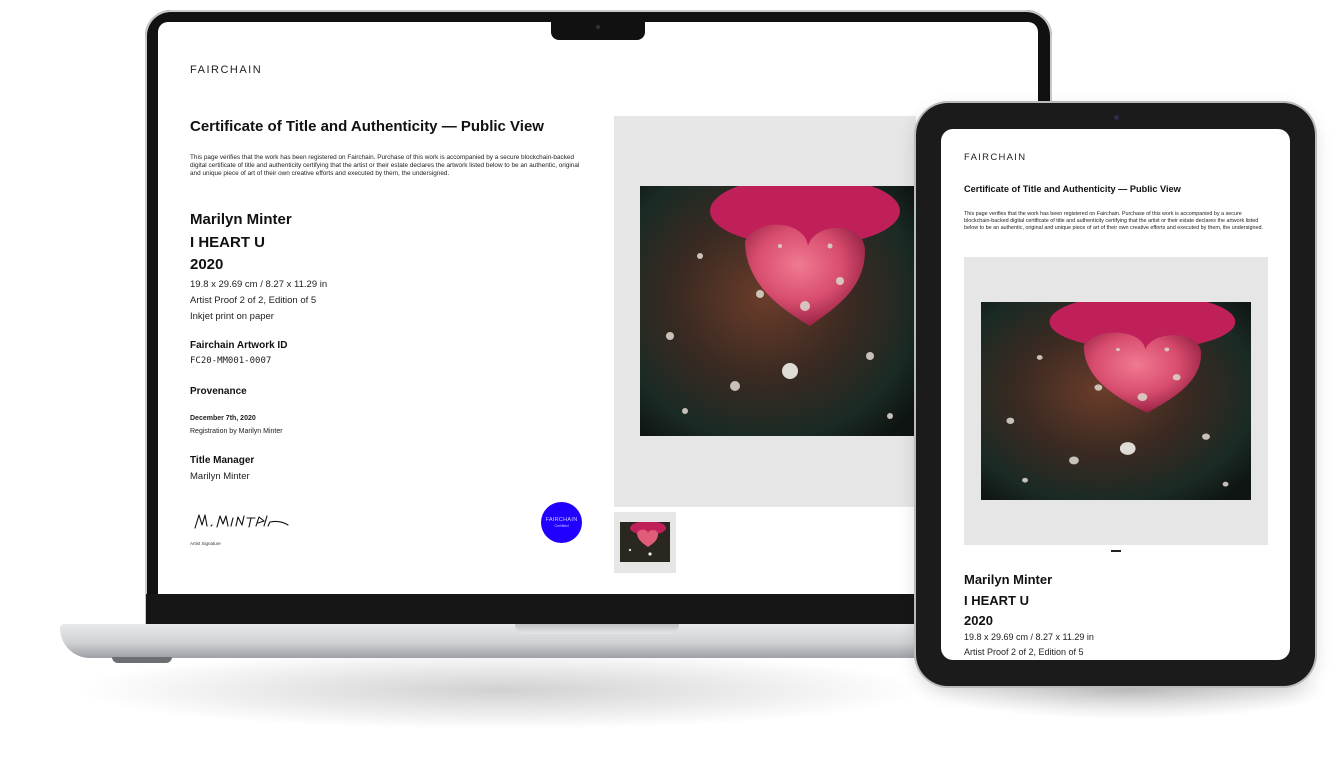  Describe the element at coordinates (1029, 637) in the screenshot. I see `tablet-artwork-dimensions: 19.8 x 29.69 cm / 8.27 x 11.29 in` at that location.